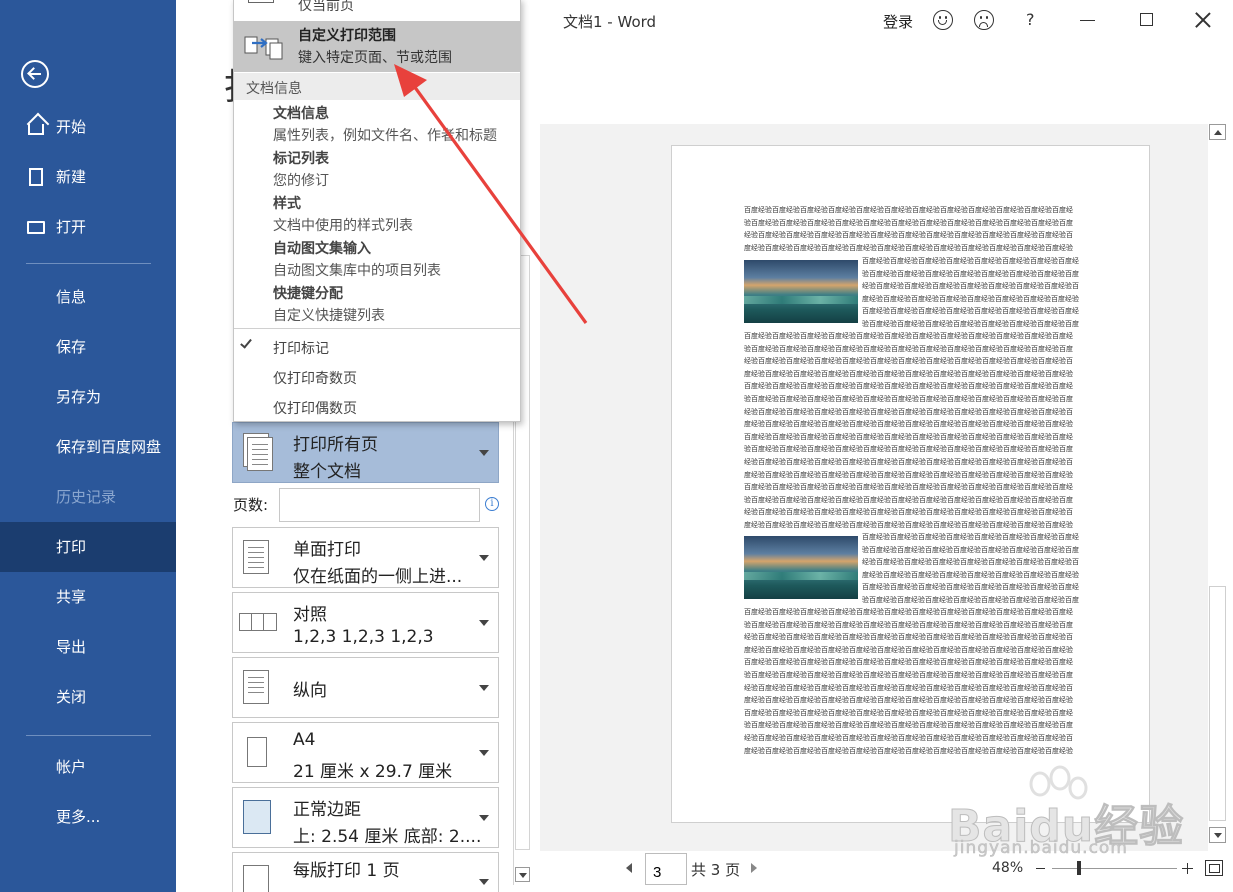 The height and width of the screenshot is (892, 1233). I want to click on nav-item-label: 新建, so click(71, 177).